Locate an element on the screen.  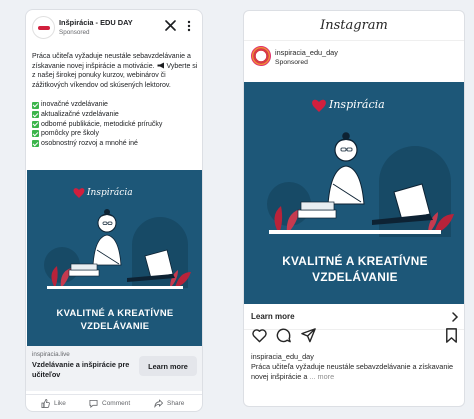
comment-label: Comment is located at coordinates (116, 403).